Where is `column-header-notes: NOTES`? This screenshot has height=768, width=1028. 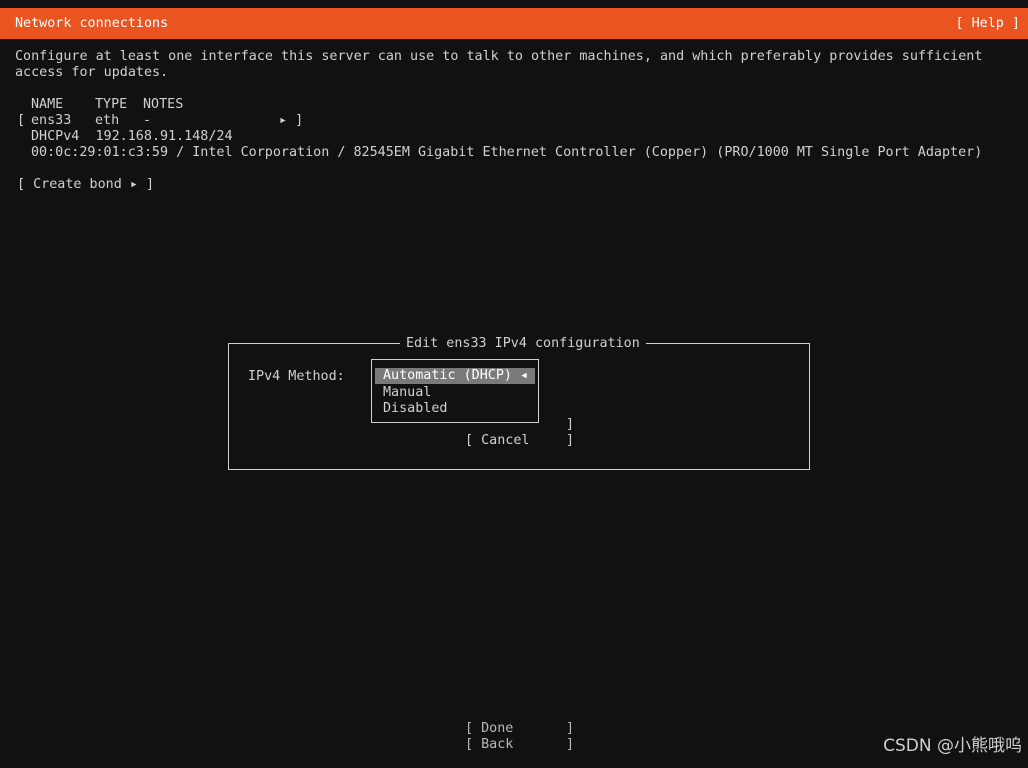
column-header-notes: NOTES is located at coordinates (163, 104).